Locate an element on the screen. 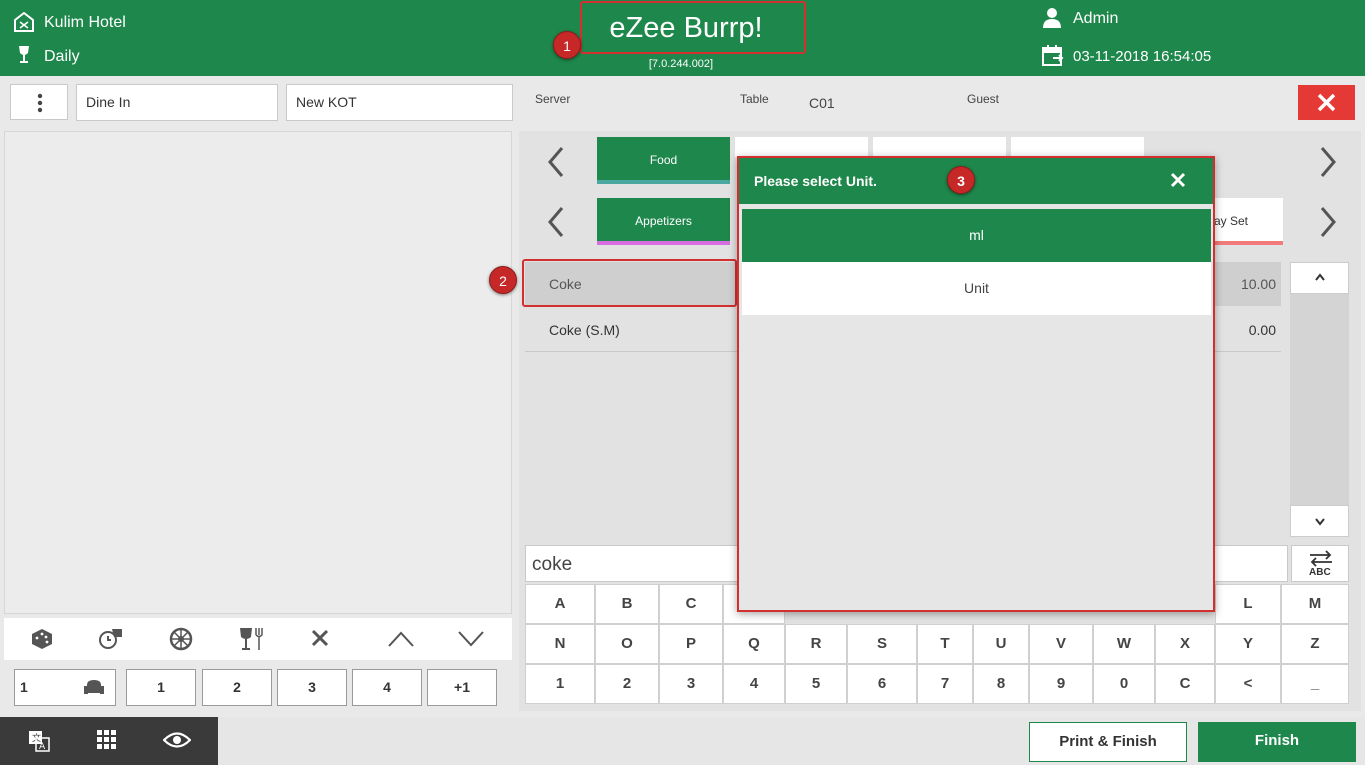 The height and width of the screenshot is (765, 1365). subcategory-prev-arrow is located at coordinates (557, 222).